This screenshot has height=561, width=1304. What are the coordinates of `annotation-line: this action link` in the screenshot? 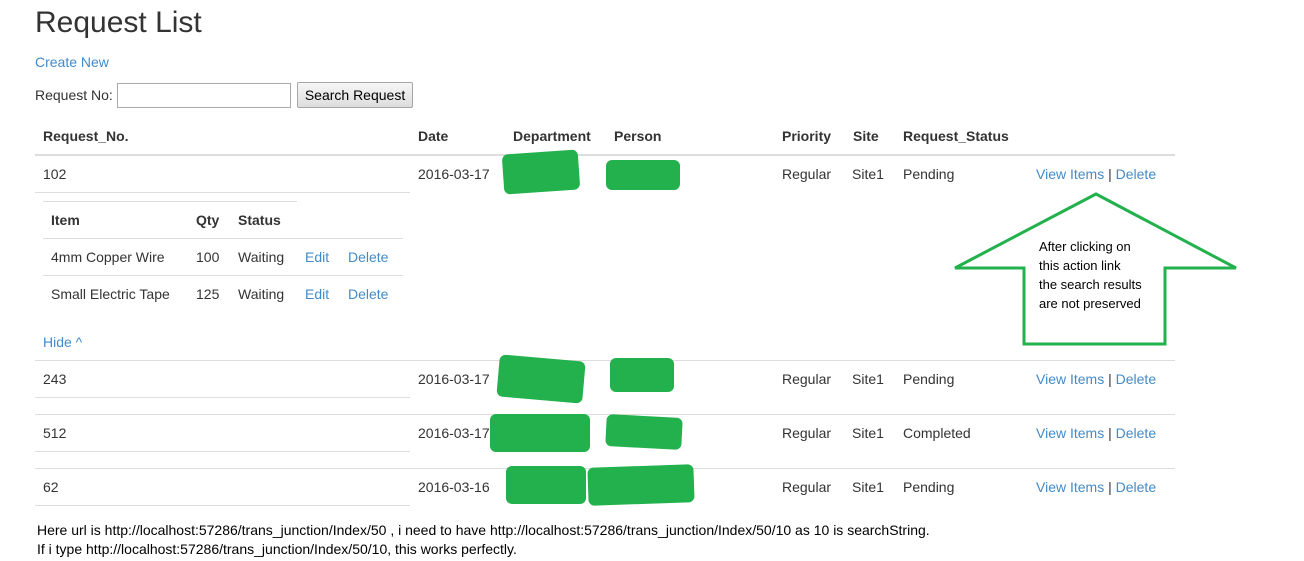 It's located at (1080, 265).